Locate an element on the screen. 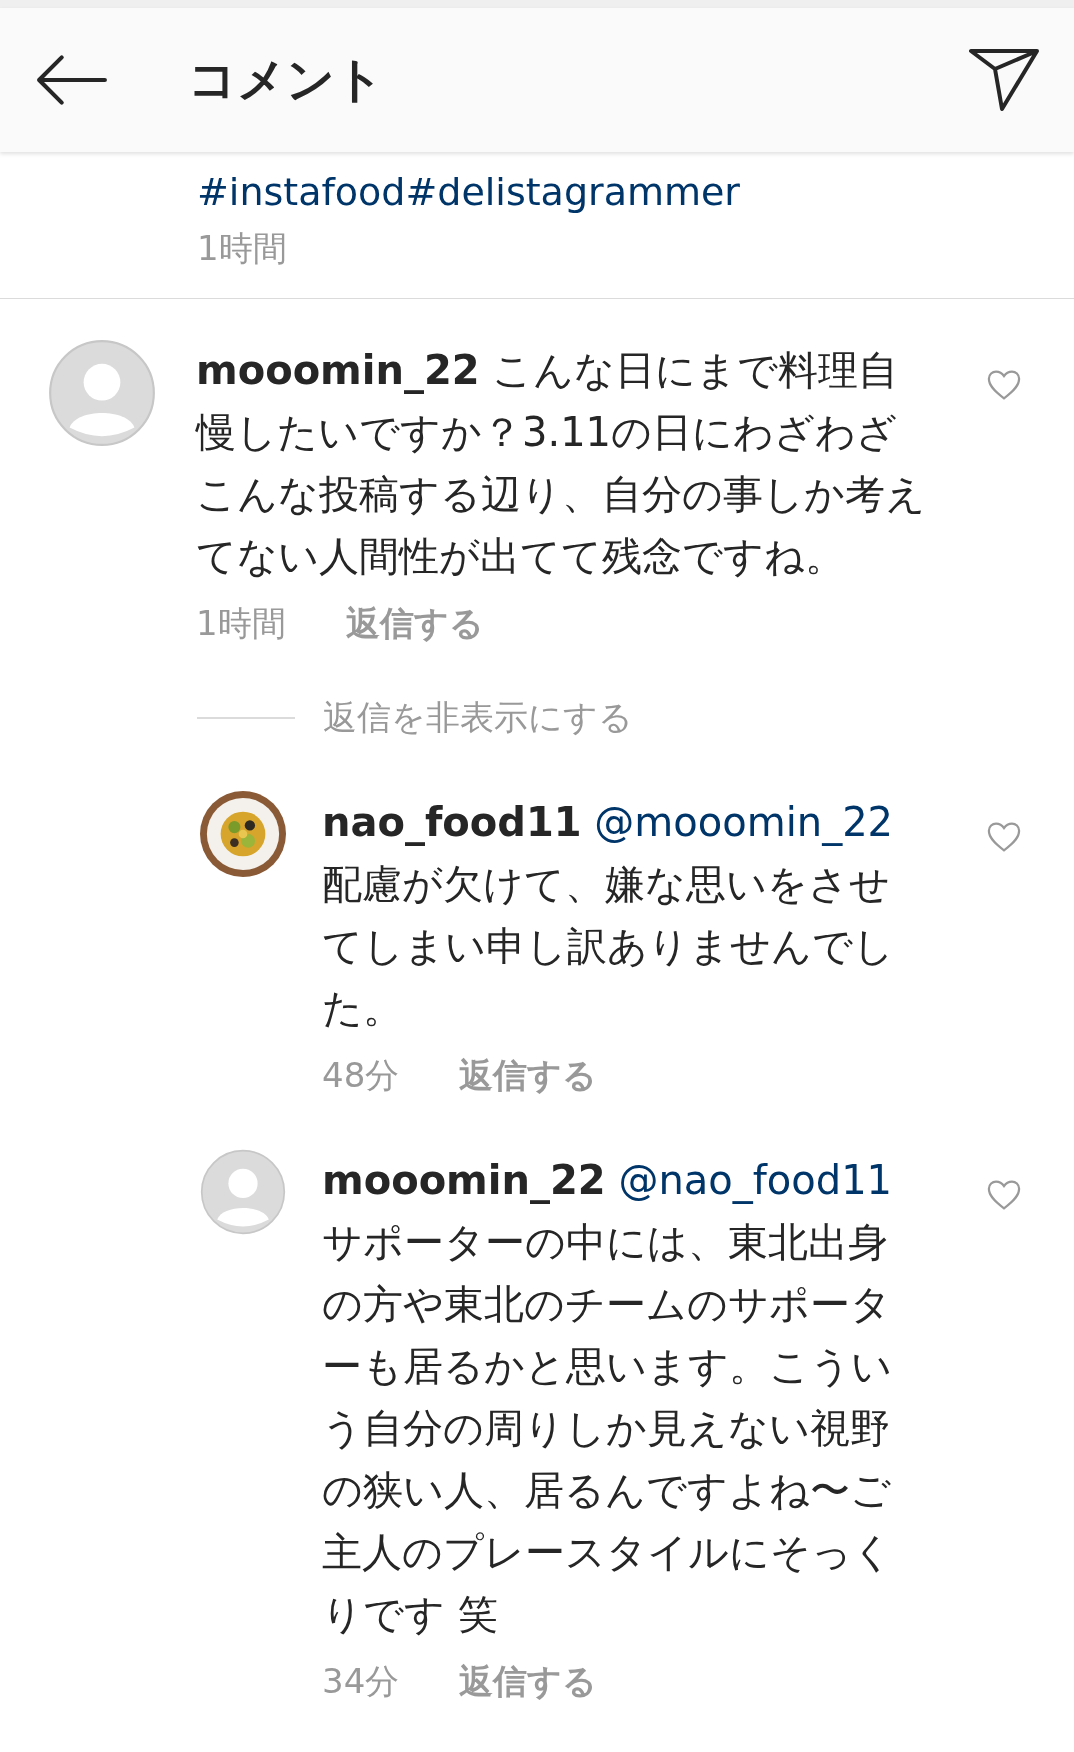 The width and height of the screenshot is (1074, 1752). timestamp: 48分 is located at coordinates (361, 1075).